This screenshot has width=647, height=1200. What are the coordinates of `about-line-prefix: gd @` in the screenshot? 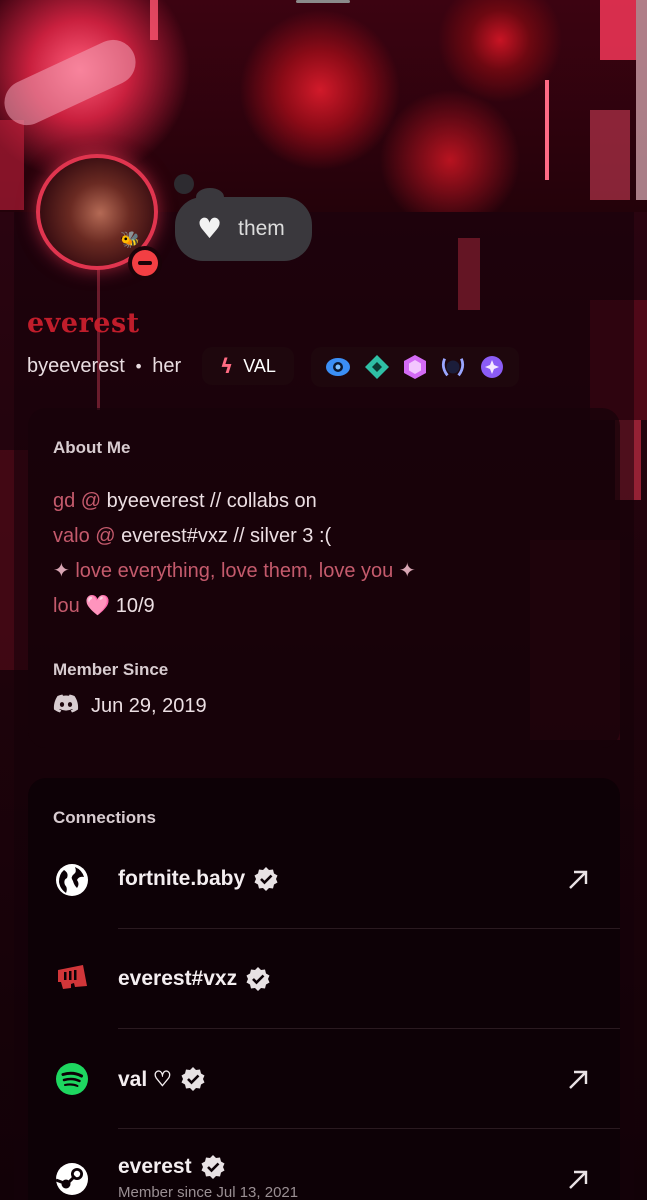 It's located at (77, 501).